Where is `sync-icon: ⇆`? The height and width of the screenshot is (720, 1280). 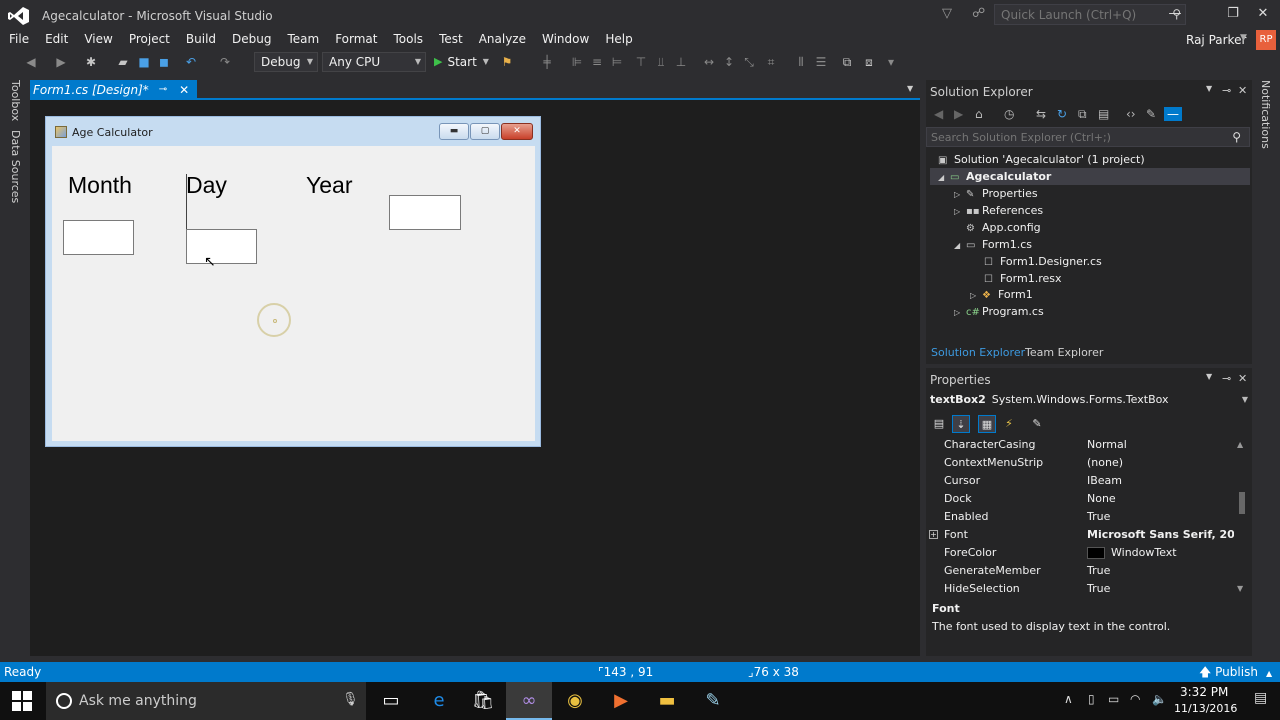 sync-icon: ⇆ is located at coordinates (1041, 114).